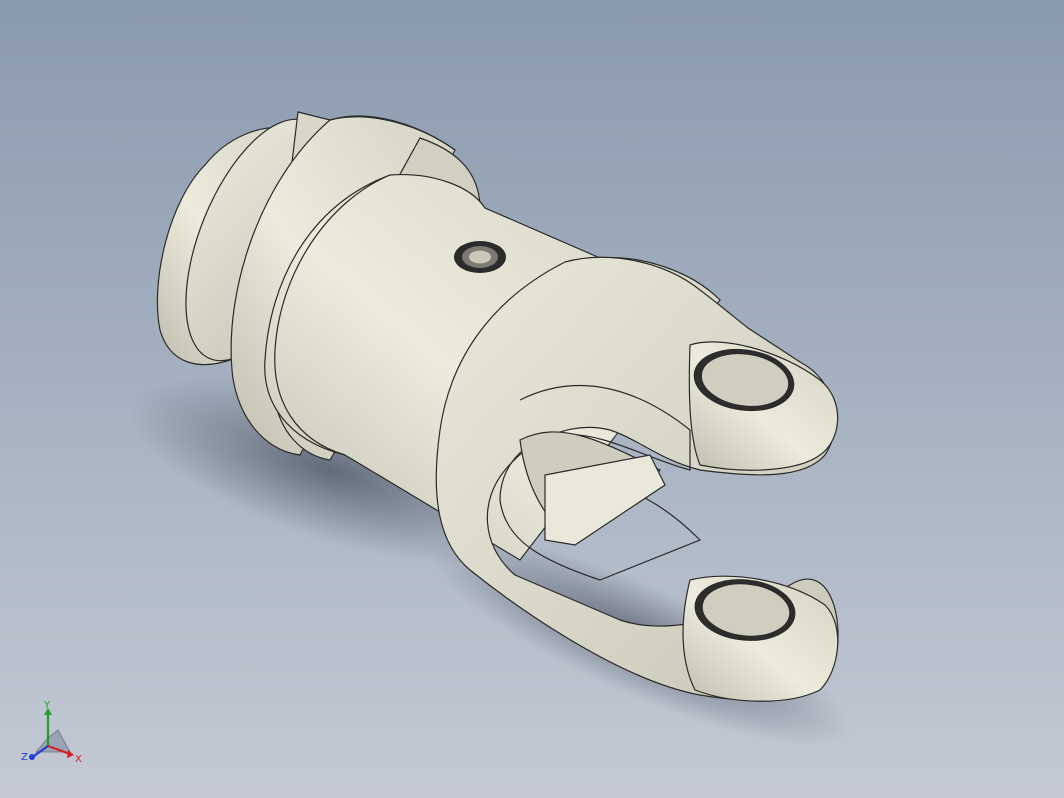 Image resolution: width=1064 pixels, height=798 pixels. Describe the element at coordinates (78, 759) in the screenshot. I see `x-axis-label: X` at that location.